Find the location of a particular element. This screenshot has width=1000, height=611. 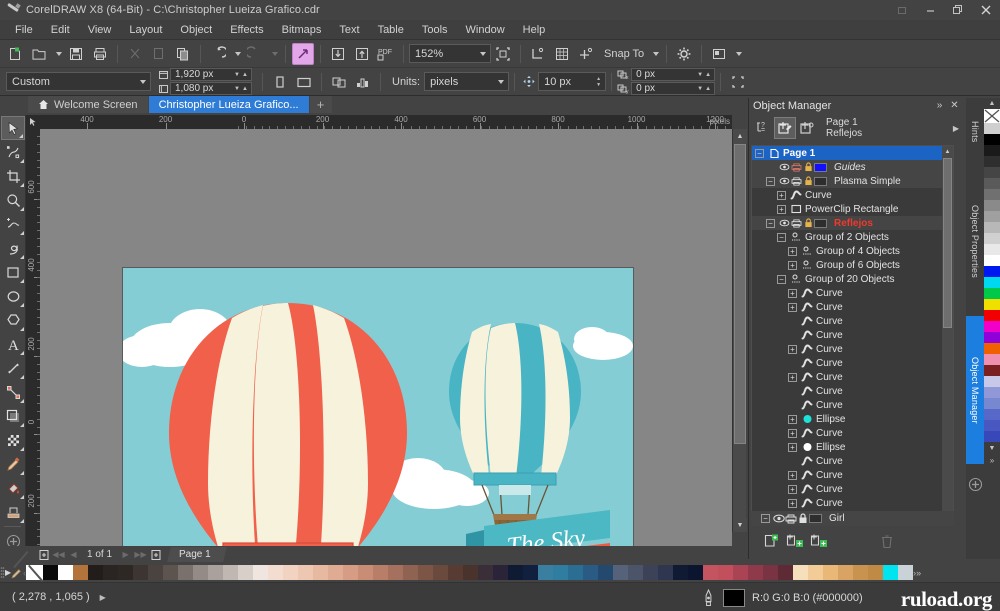

docker-tab-object-properties: Object Properties is located at coordinates (975, 241).